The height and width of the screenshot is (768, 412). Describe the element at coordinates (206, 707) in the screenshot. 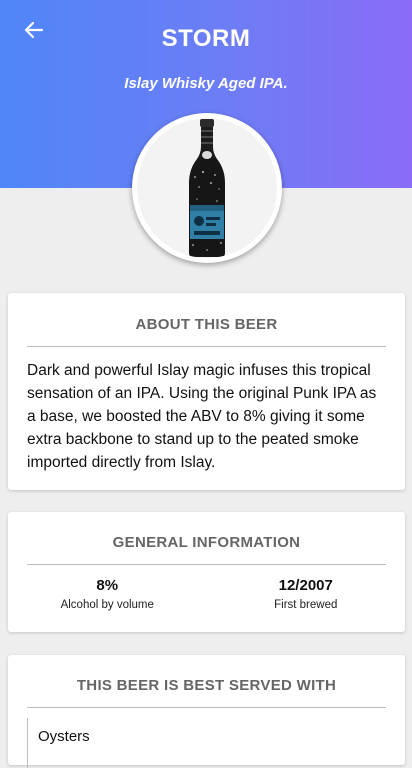

I see `food-pairing-divider` at that location.